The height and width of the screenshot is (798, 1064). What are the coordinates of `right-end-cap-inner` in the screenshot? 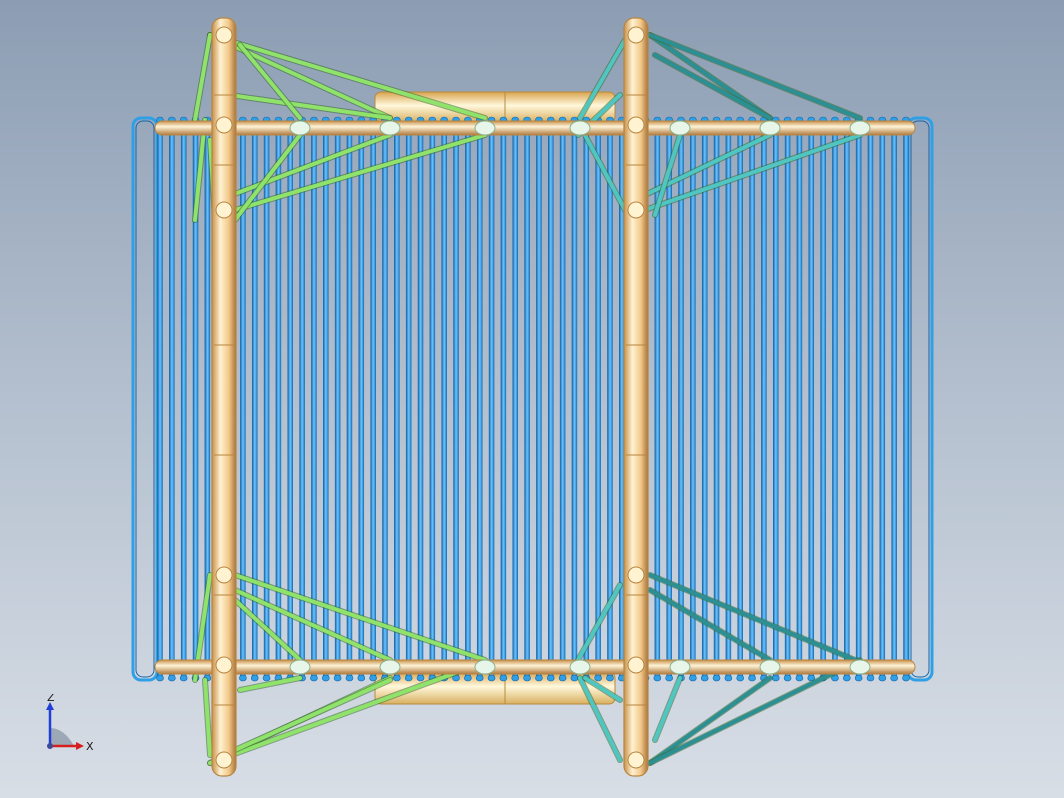 It's located at (920, 399).